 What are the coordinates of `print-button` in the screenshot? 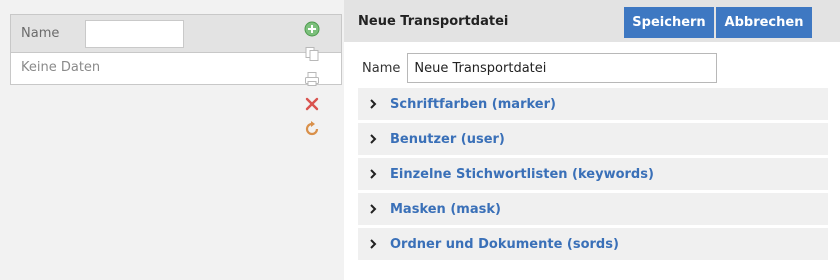 It's located at (312, 79).